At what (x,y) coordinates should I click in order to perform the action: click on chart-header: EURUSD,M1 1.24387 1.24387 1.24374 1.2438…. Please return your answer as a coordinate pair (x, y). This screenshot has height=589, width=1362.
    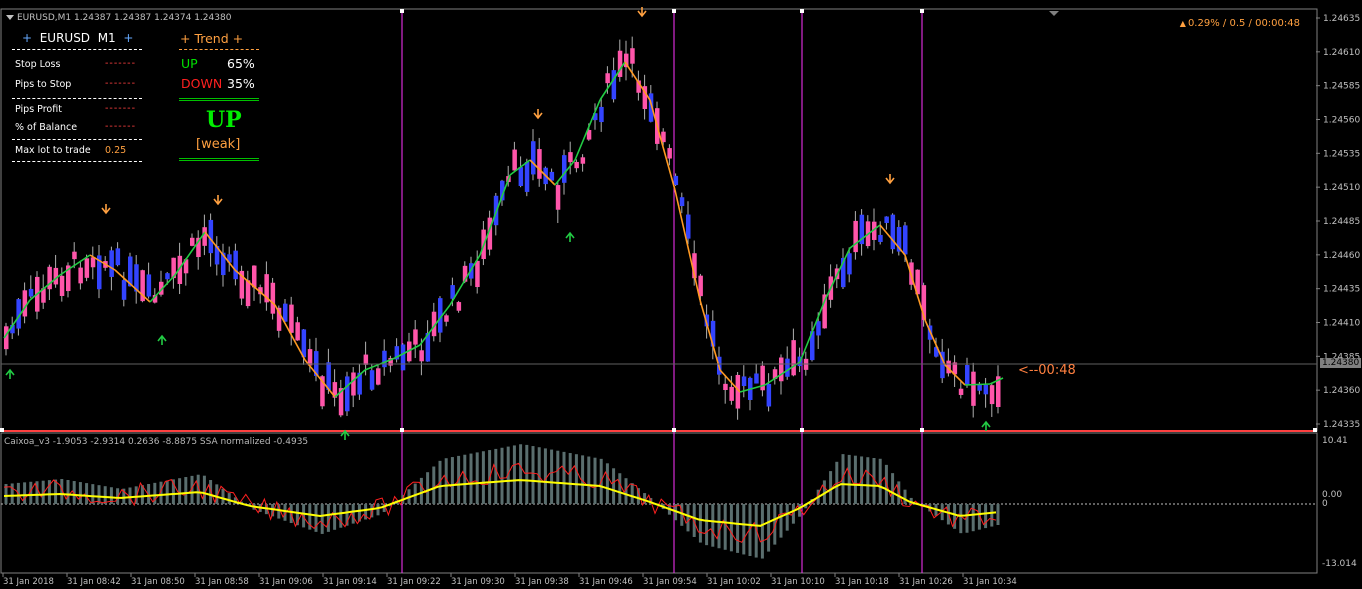
    Looking at the image, I should click on (118, 18).